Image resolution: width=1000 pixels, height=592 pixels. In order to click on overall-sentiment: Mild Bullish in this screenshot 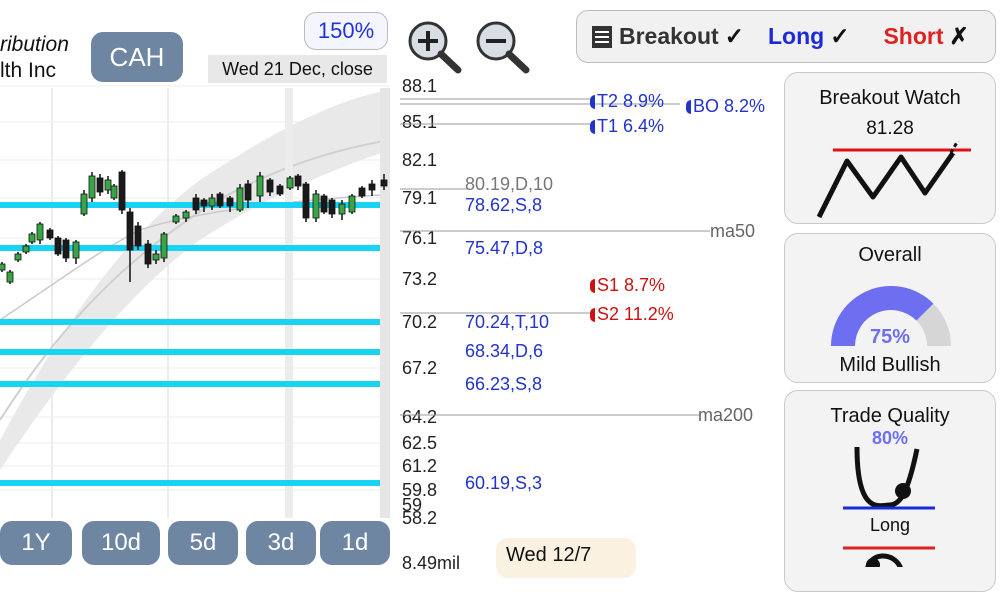, I will do `click(890, 365)`.